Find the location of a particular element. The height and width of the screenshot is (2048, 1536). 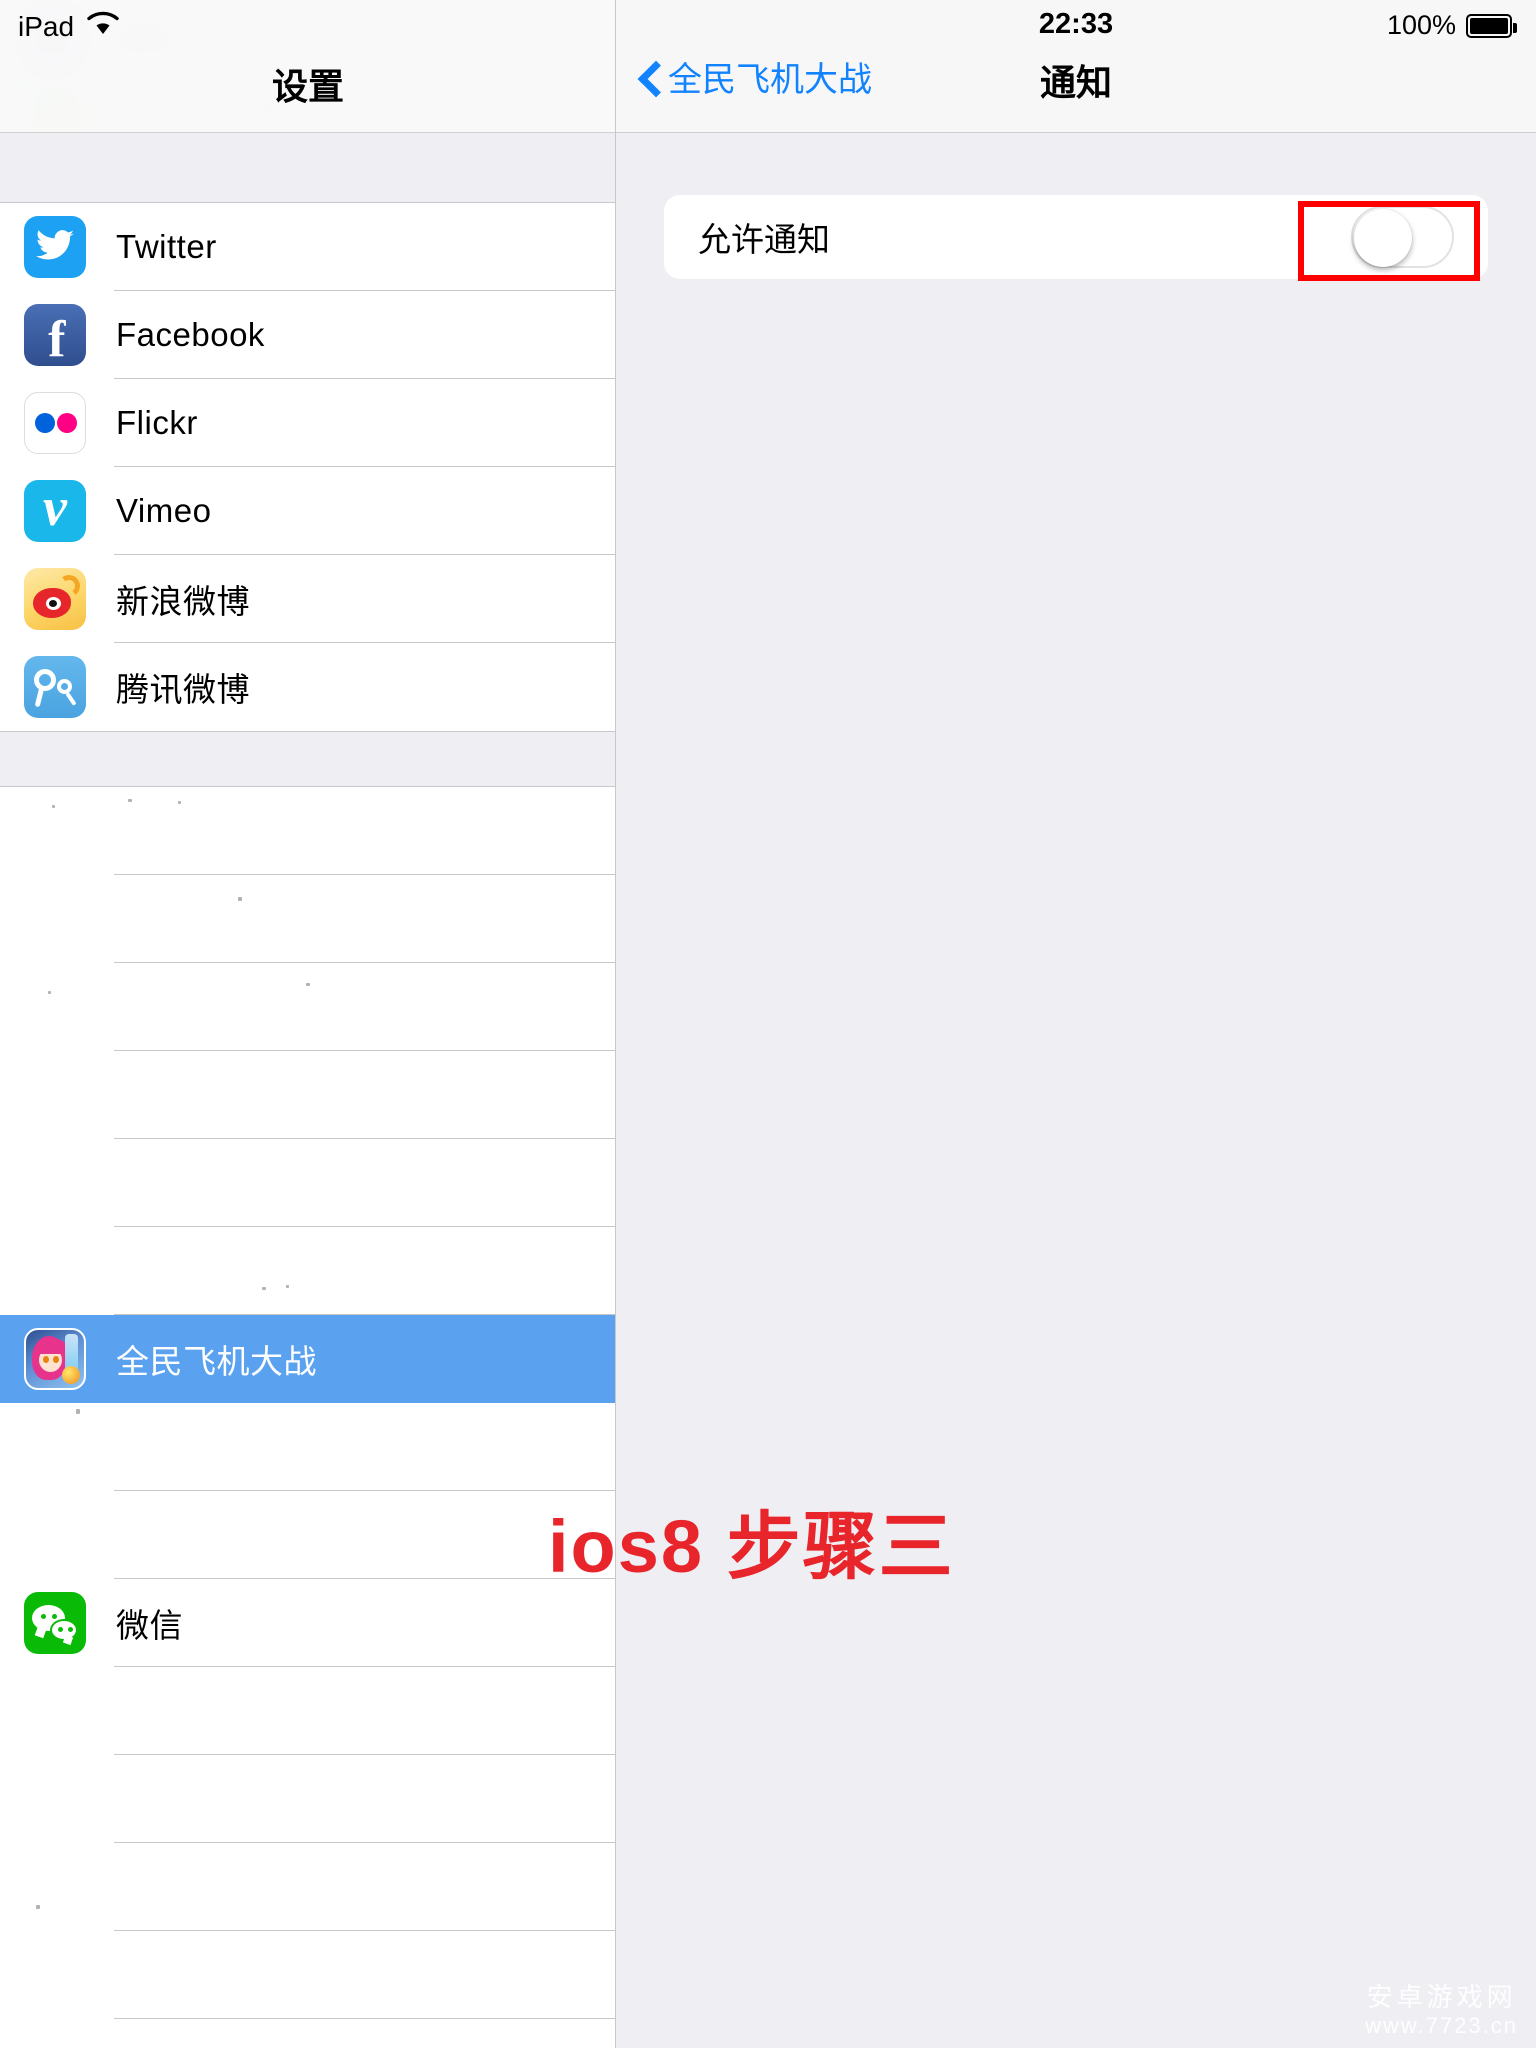

sidebar-item-label: 全民飞机大战 is located at coordinates (216, 1361).